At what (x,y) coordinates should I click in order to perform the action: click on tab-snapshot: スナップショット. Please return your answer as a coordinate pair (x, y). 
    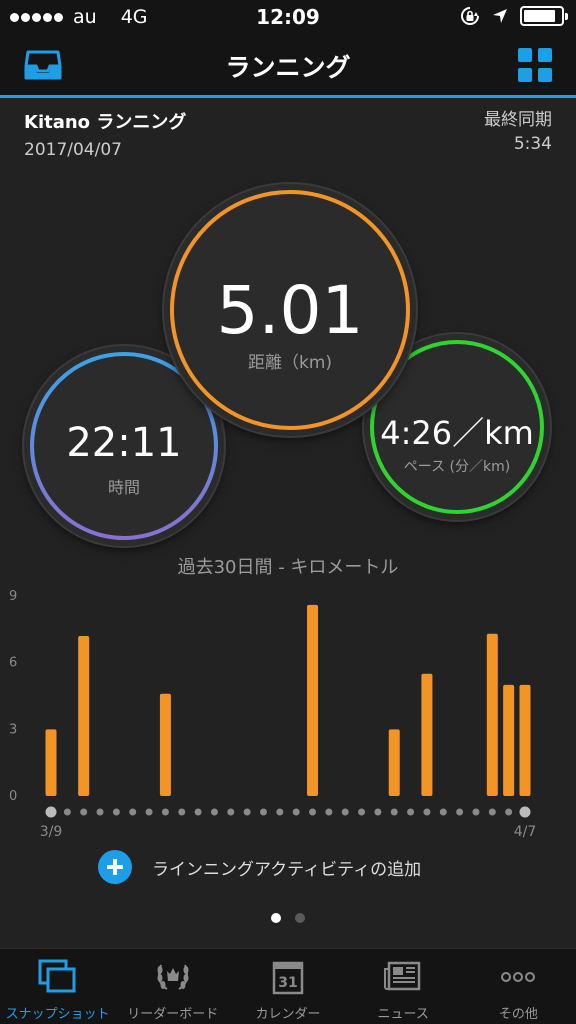
    Looking at the image, I should click on (57, 986).